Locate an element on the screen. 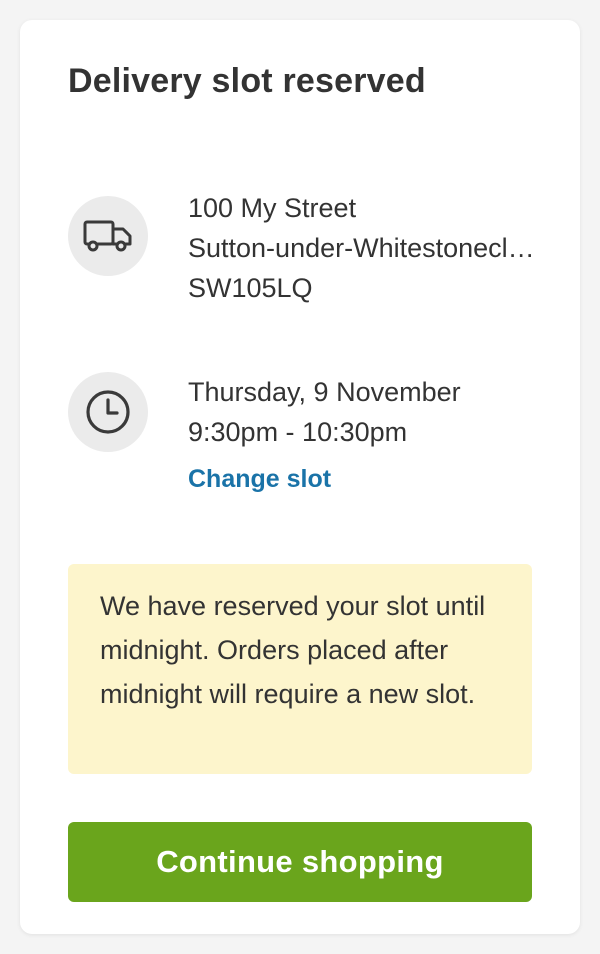 The image size is (600, 954). continue-shopping-button: Continue shopping is located at coordinates (300, 862).